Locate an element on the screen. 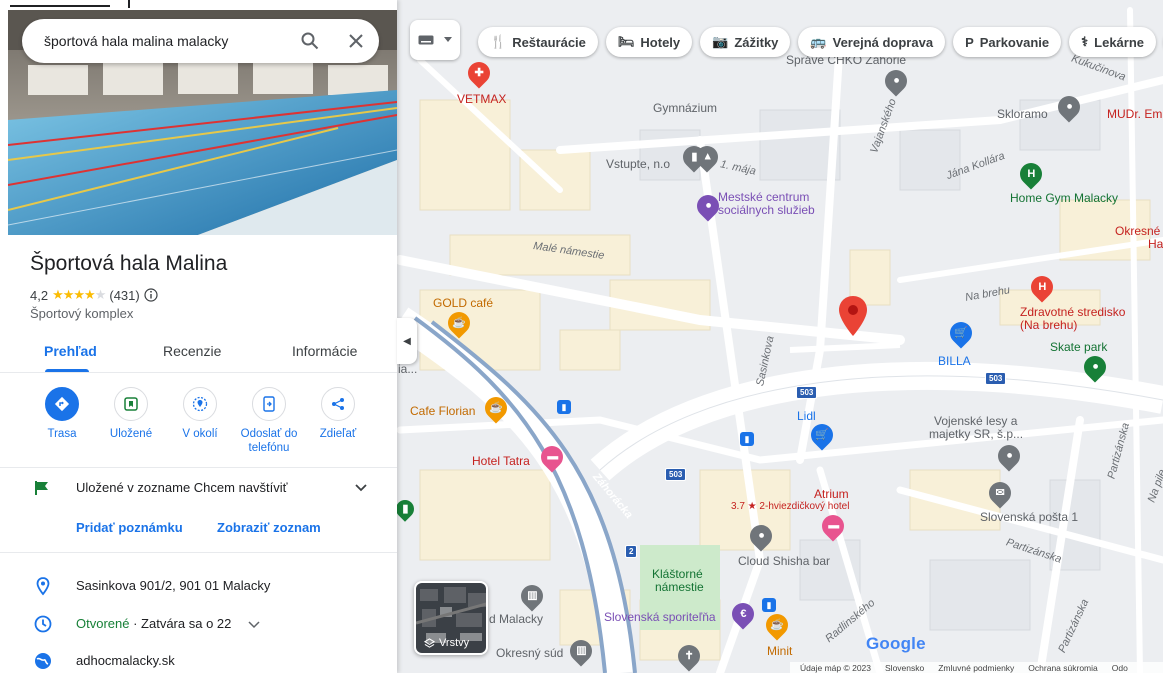 The width and height of the screenshot is (1163, 673). road-shield-2: 2 is located at coordinates (631, 551).